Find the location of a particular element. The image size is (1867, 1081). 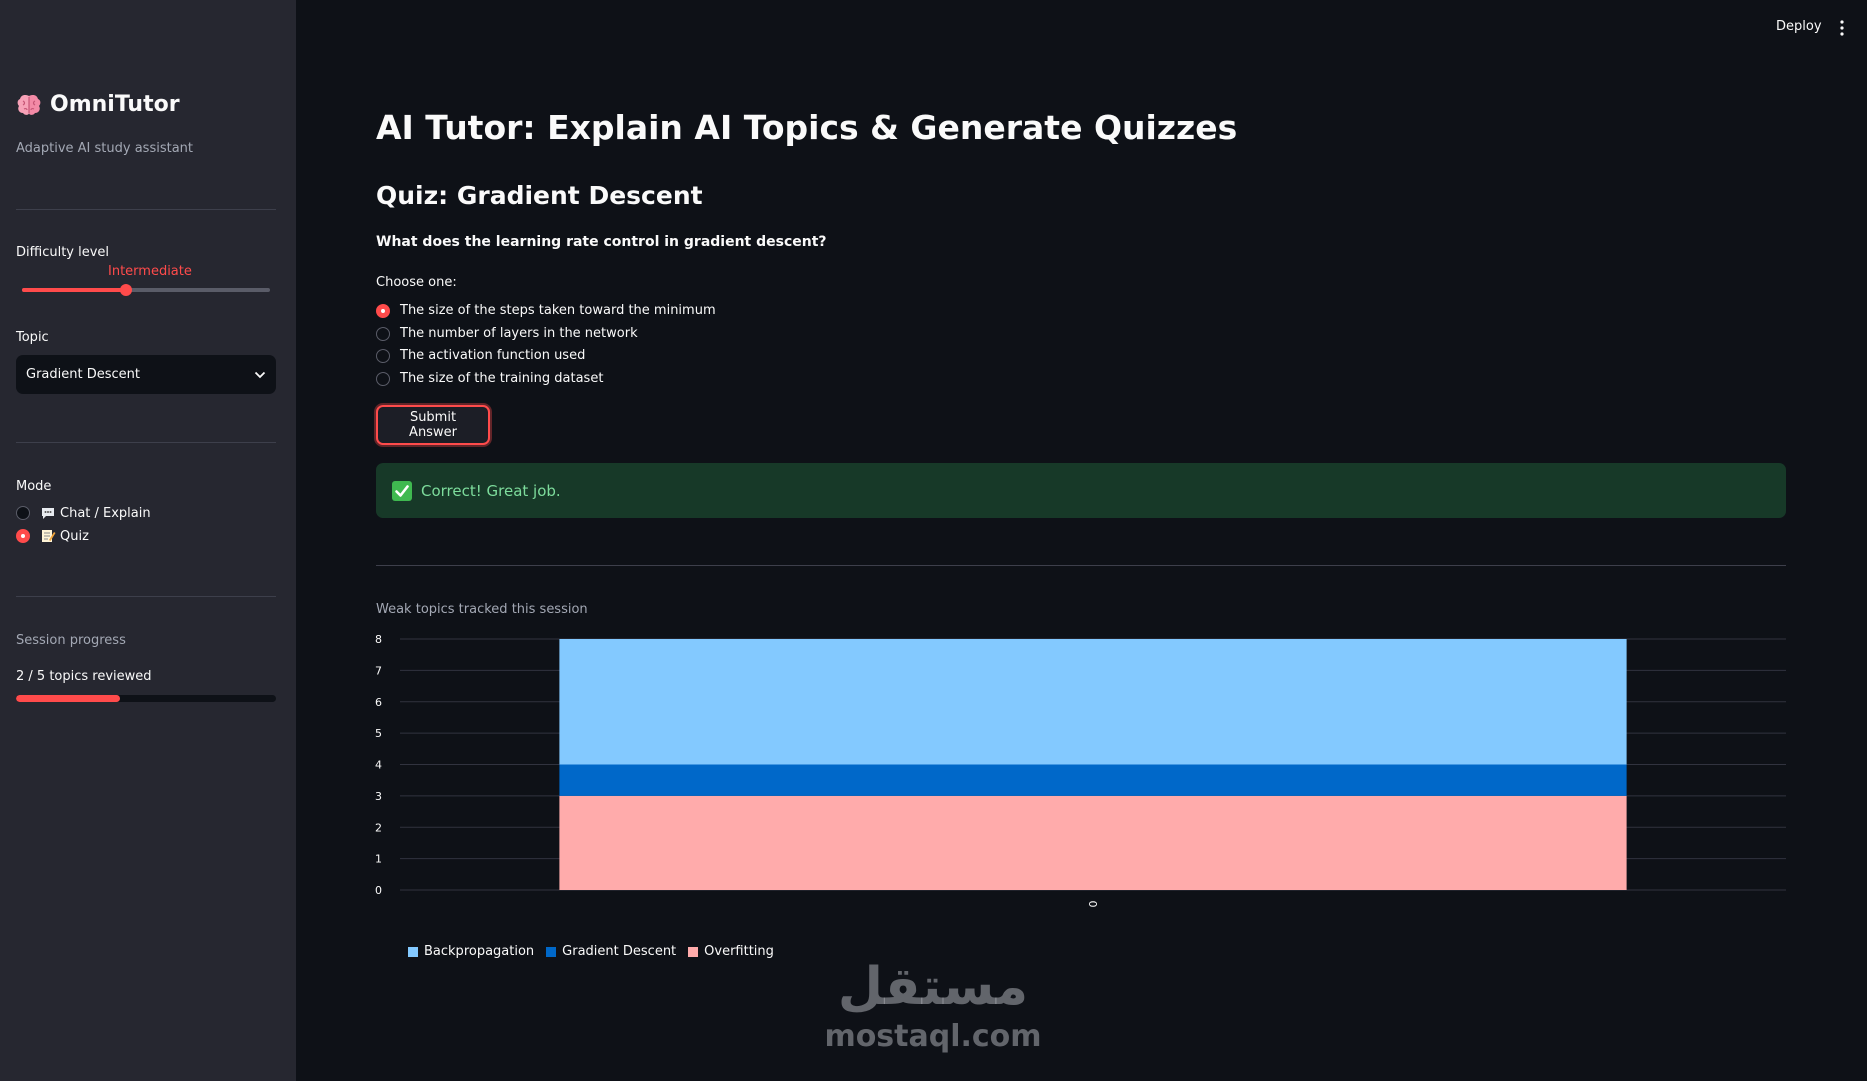

app-brand: OmniTutor is located at coordinates (98, 104).